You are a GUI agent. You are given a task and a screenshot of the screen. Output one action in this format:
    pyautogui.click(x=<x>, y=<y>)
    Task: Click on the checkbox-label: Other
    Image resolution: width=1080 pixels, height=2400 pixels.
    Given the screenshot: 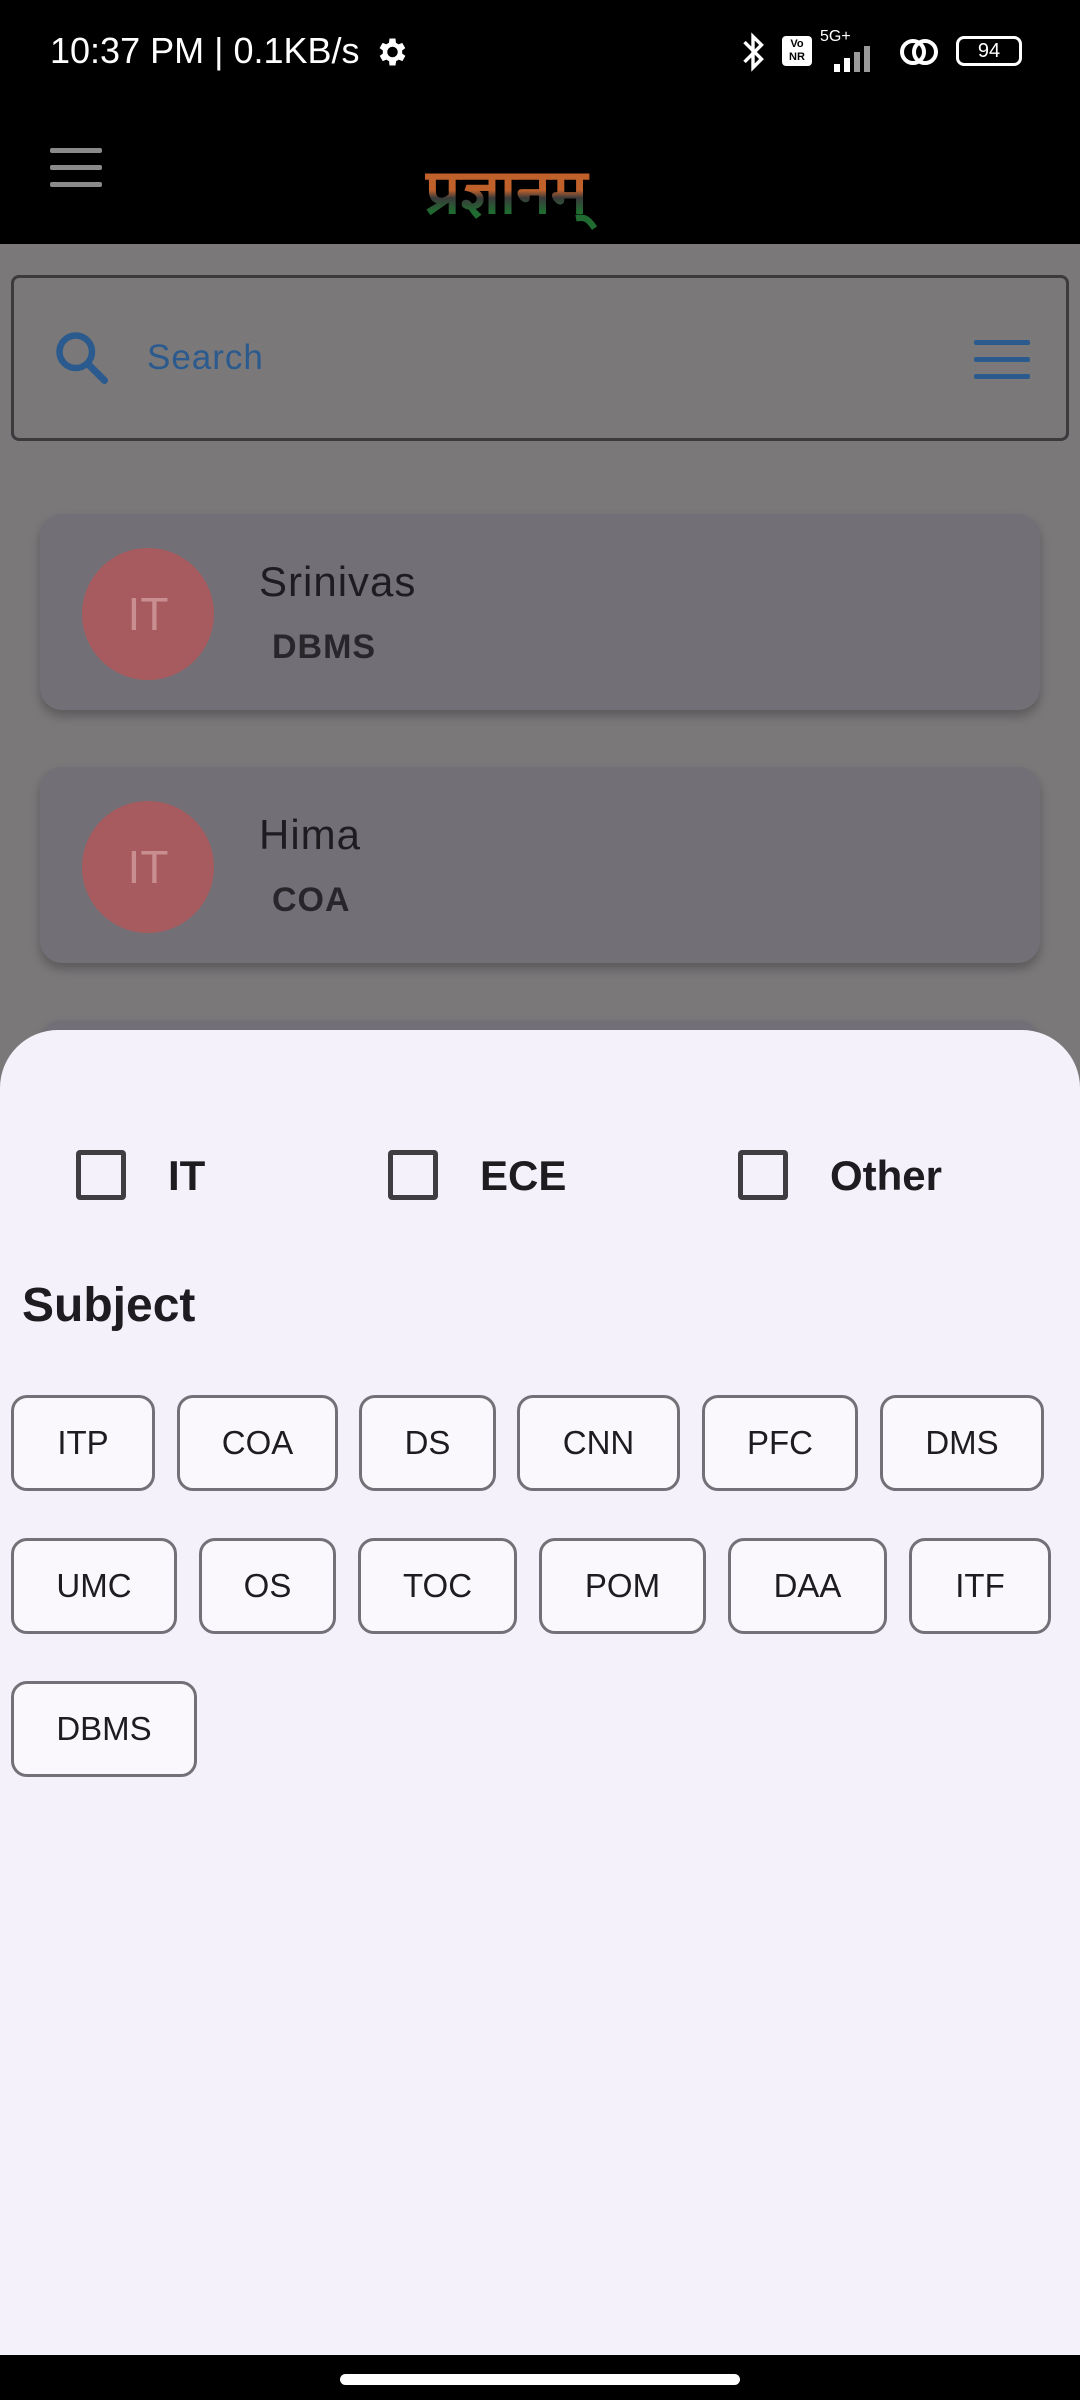 What is the action you would take?
    pyautogui.click(x=886, y=1175)
    